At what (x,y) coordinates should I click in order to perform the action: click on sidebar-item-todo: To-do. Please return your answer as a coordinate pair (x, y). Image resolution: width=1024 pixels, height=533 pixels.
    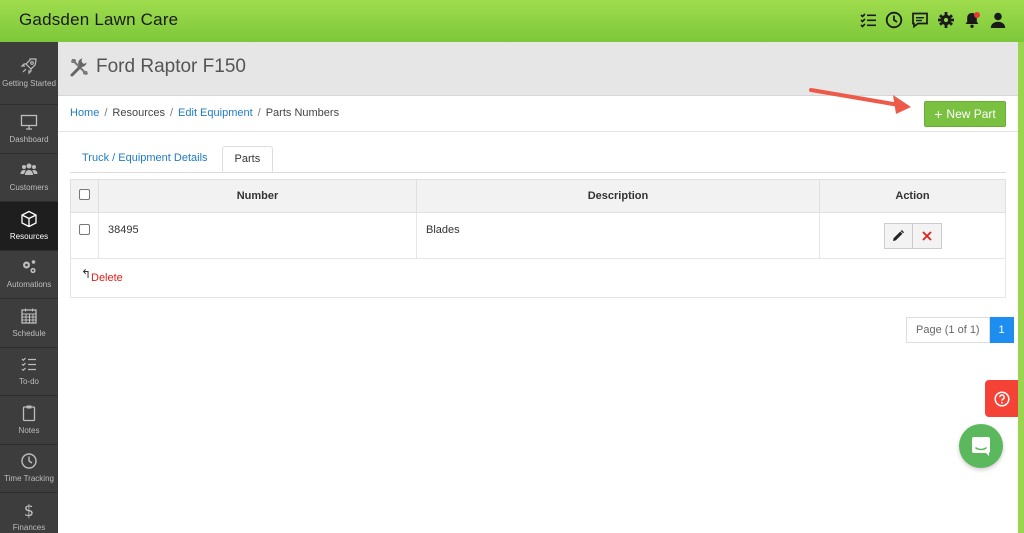
    Looking at the image, I should click on (29, 372).